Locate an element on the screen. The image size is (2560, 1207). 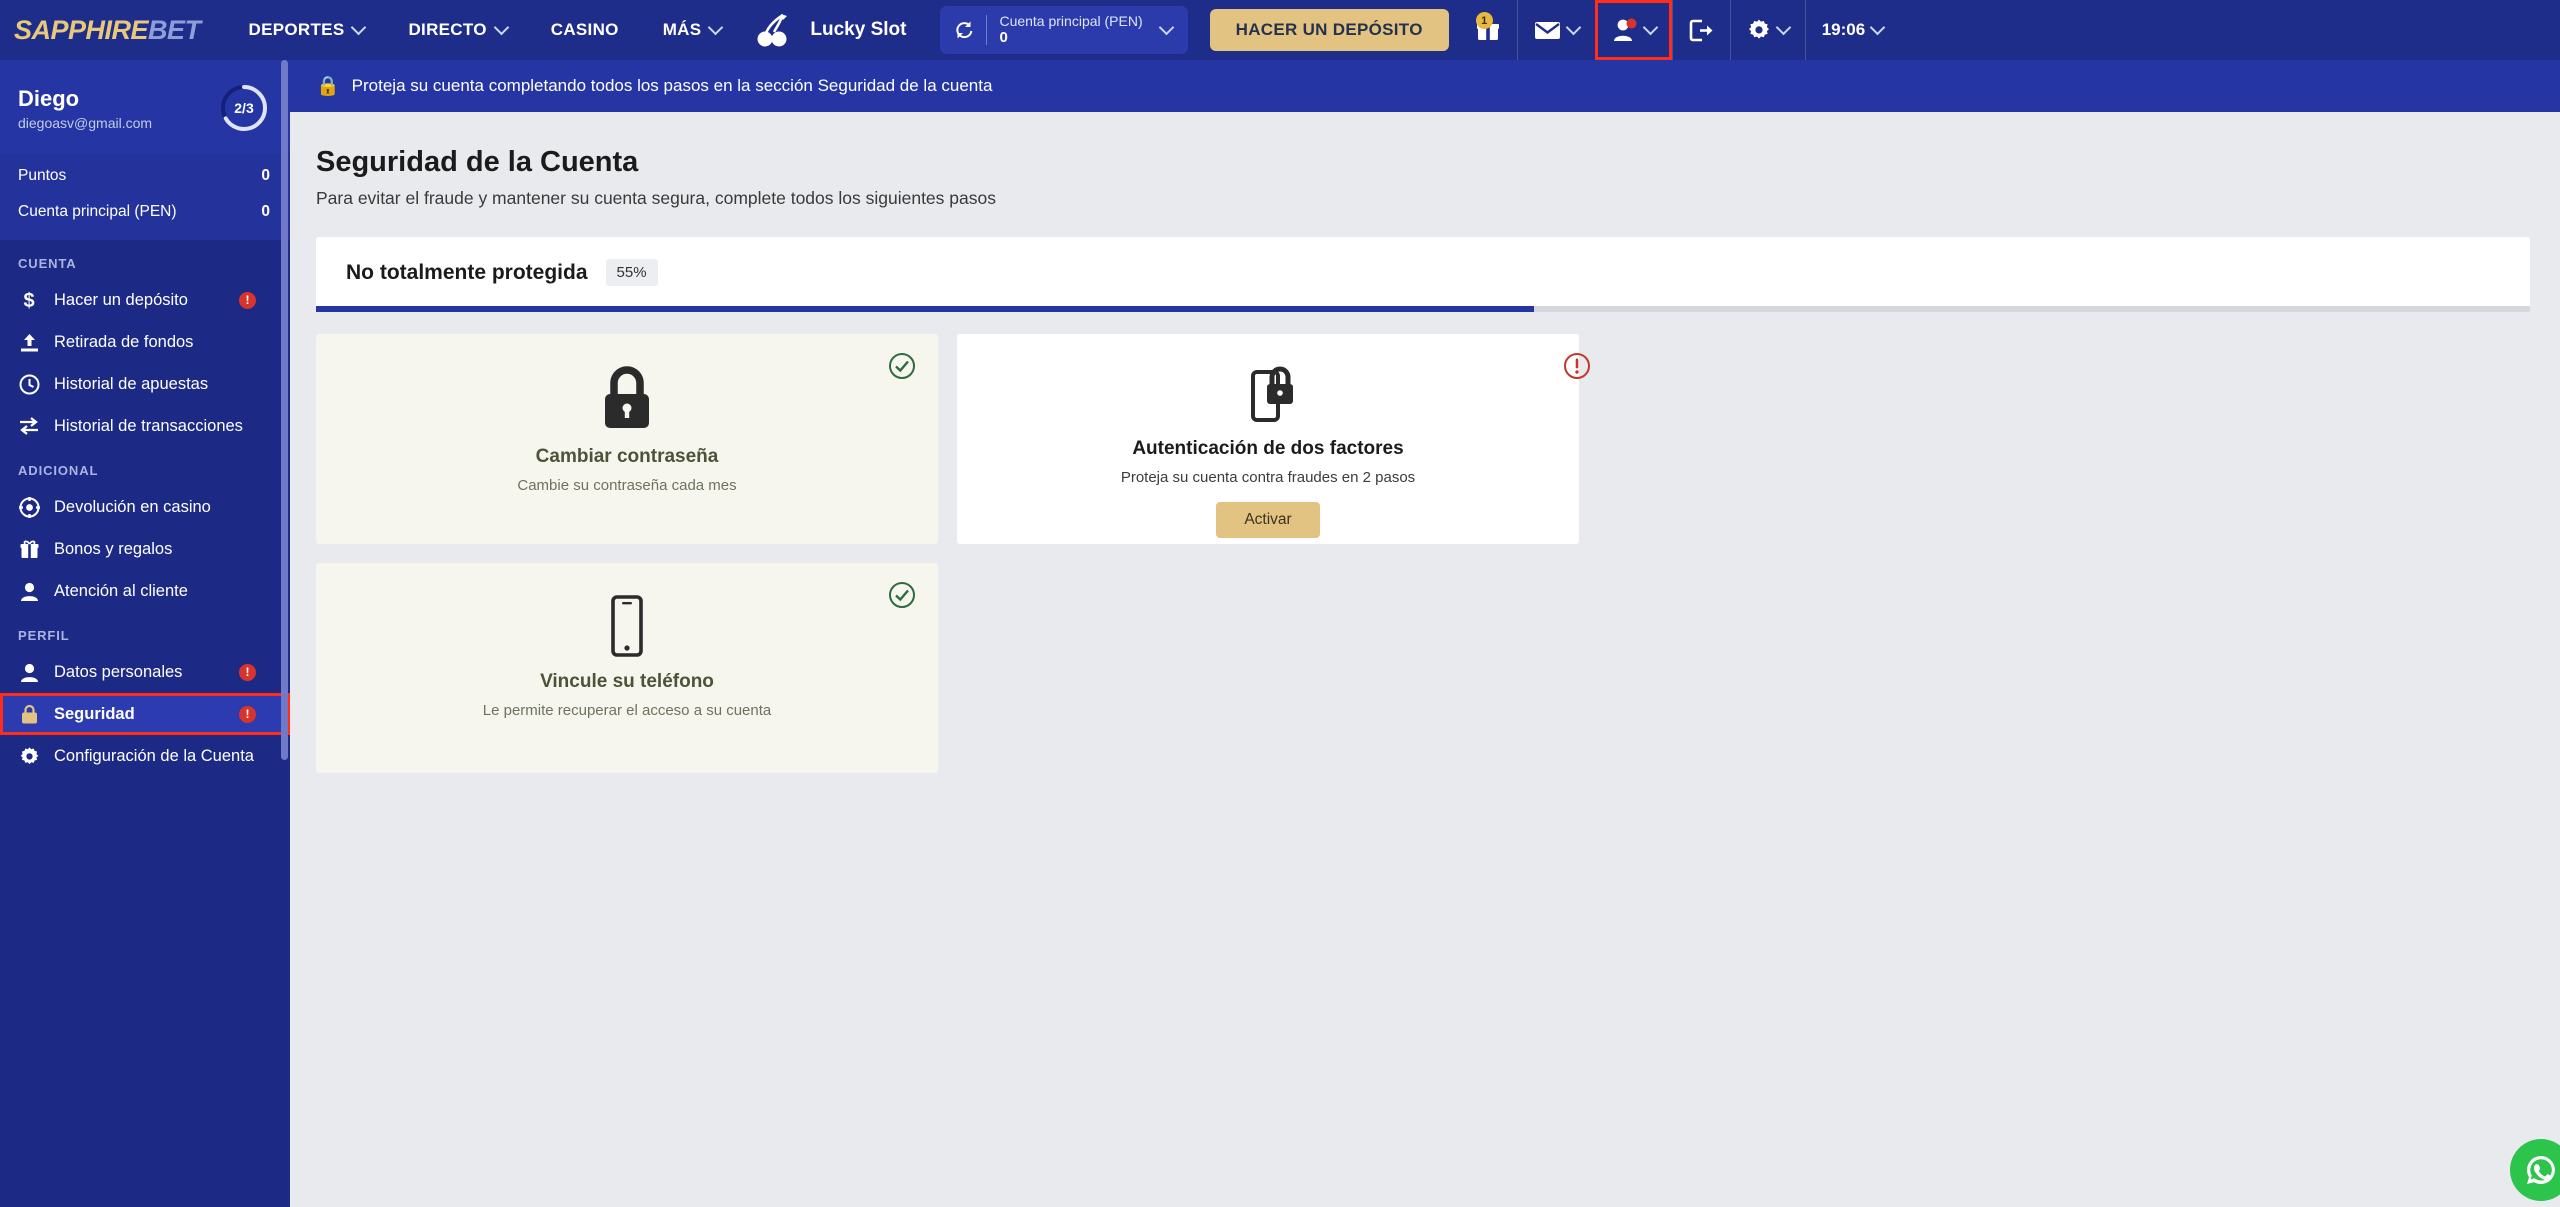
upload-icon is located at coordinates (29, 342).